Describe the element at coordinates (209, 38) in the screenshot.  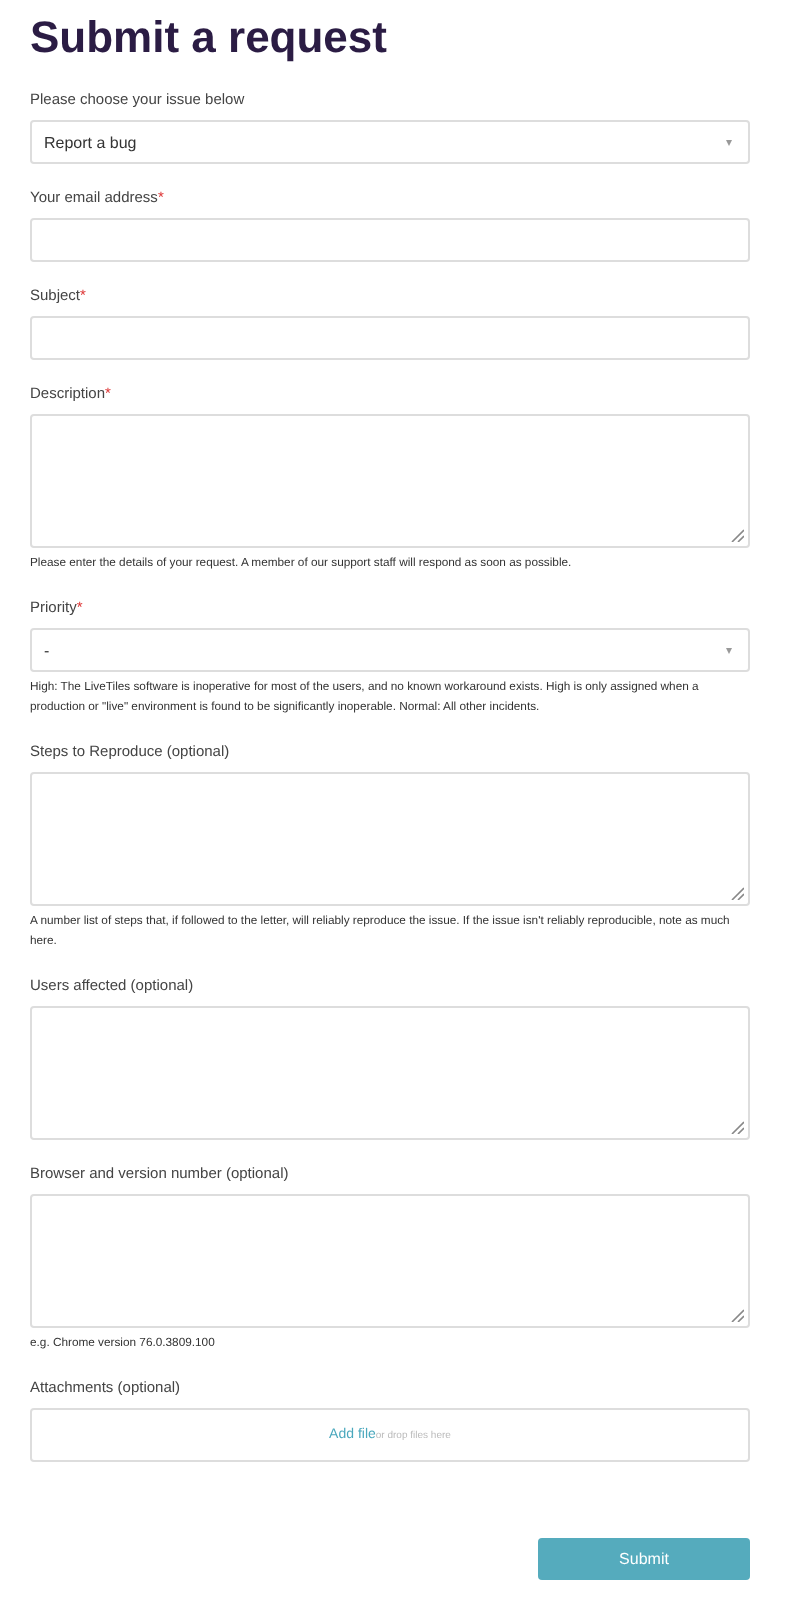
I see `page-title: Submit a request` at that location.